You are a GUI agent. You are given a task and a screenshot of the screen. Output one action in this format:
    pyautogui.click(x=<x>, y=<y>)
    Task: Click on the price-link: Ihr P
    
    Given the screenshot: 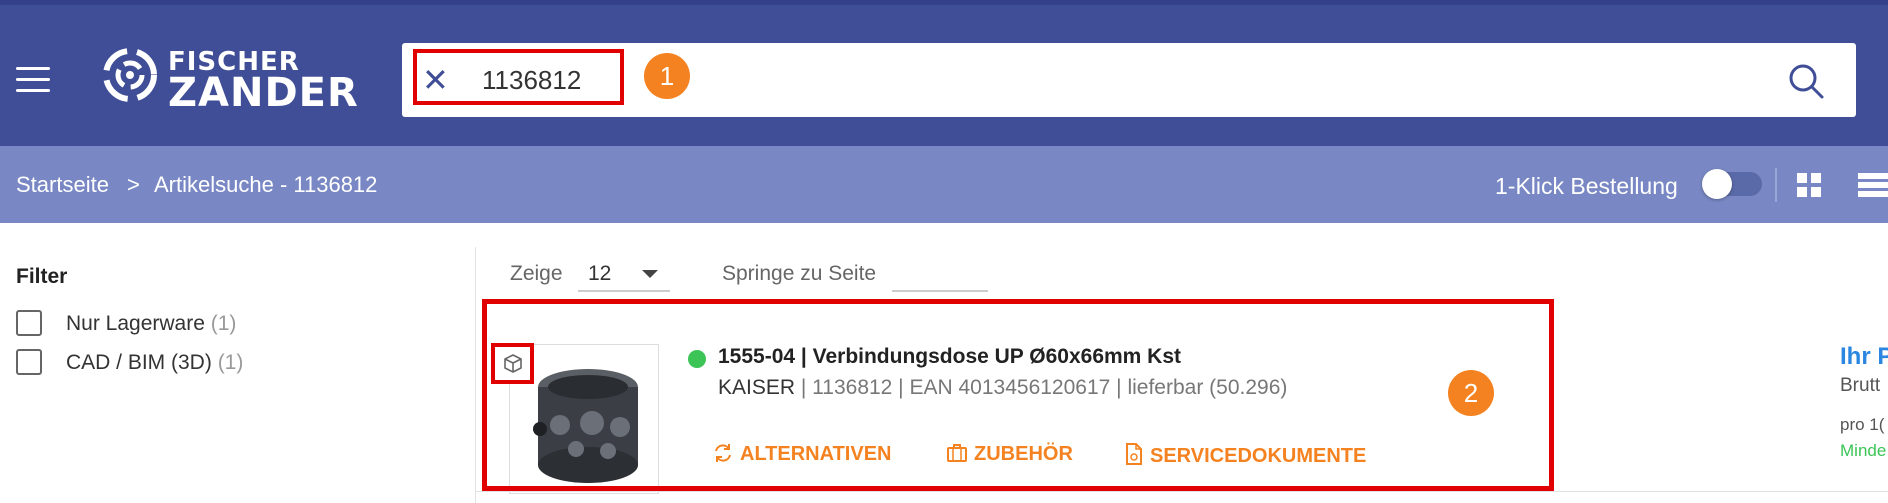 What is the action you would take?
    pyautogui.click(x=1864, y=357)
    